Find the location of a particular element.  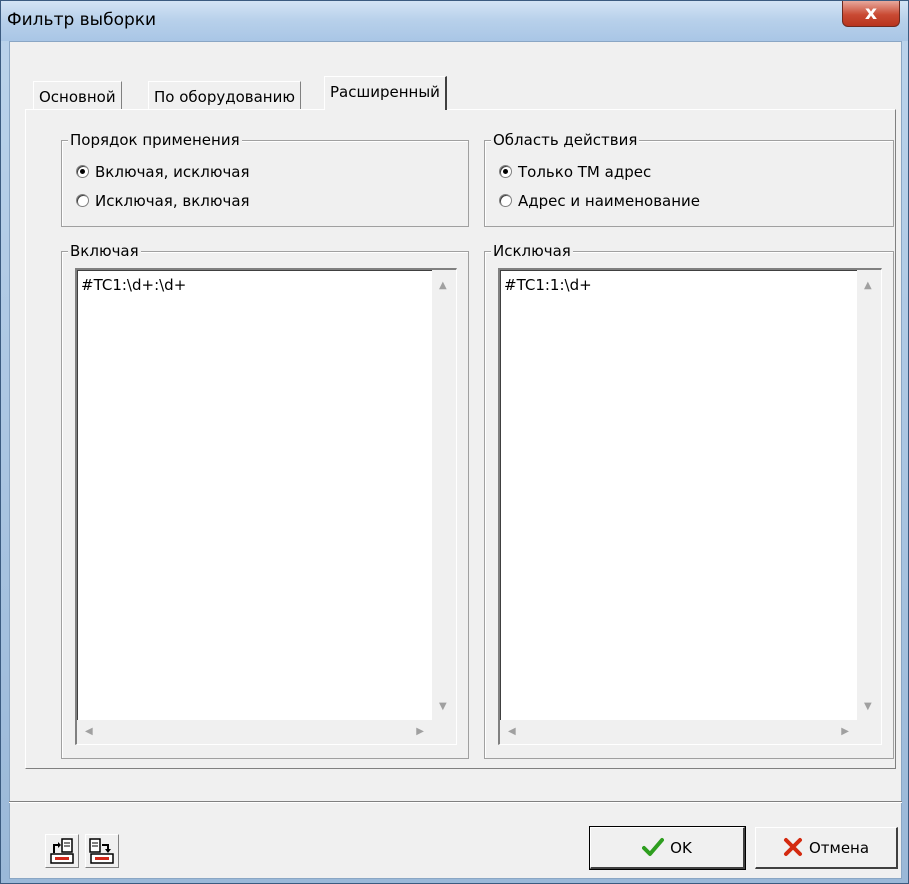

include-pattern-text: #TC1:\d+:\d+ is located at coordinates (134, 285).